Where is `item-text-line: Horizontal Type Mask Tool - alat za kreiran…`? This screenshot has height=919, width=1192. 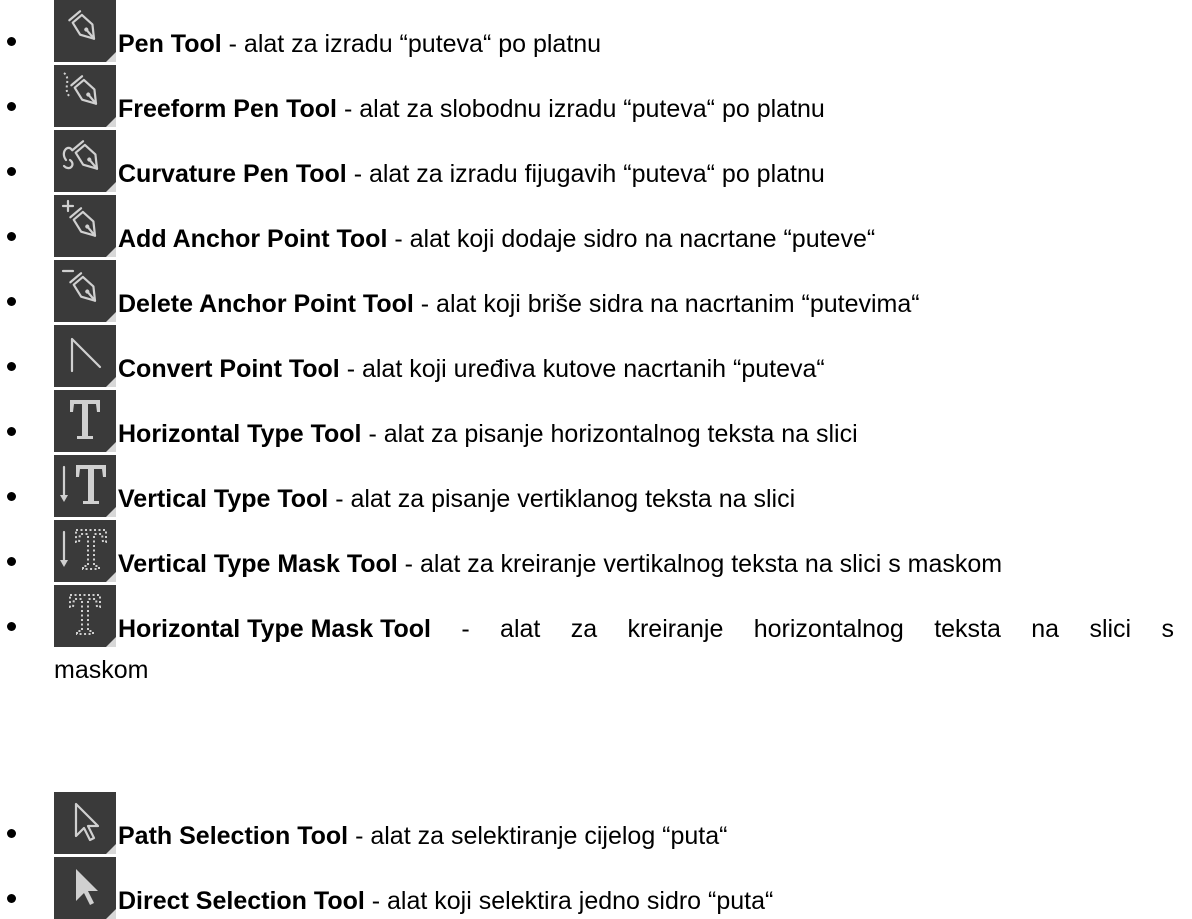
item-text-line: Horizontal Type Mask Tool - alat za kreiran… is located at coordinates (646, 629).